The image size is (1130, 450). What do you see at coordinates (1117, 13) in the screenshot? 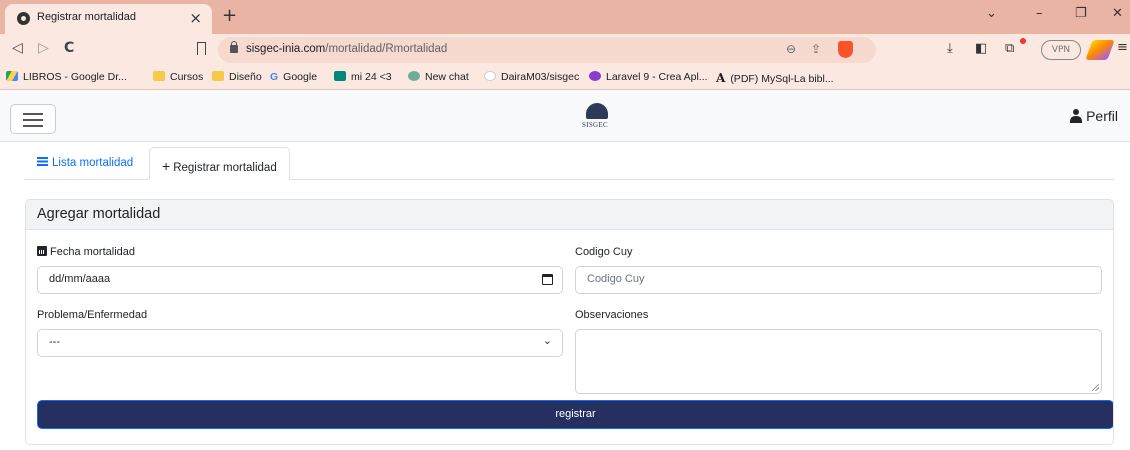
I see `window-close-button: ✕` at bounding box center [1117, 13].